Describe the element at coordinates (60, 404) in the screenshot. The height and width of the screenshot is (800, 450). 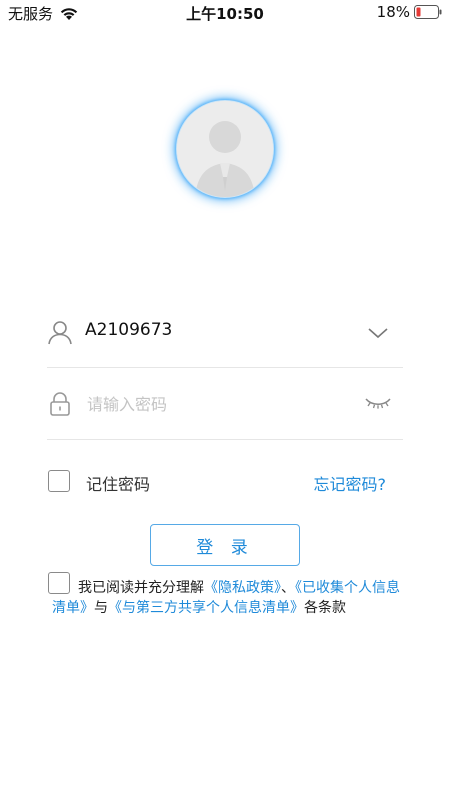
I see `lock-icon` at that location.